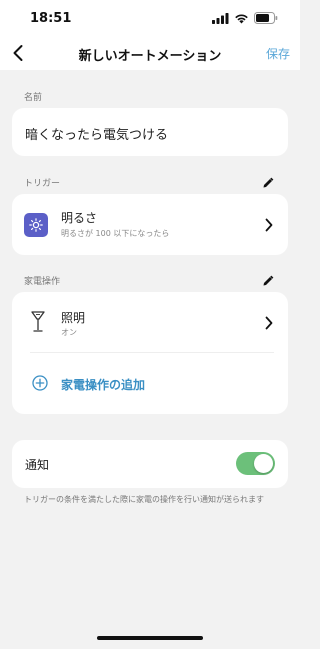 This screenshot has width=320, height=649. Describe the element at coordinates (268, 281) in the screenshot. I see `edit-appliance-pencil-icon` at that location.